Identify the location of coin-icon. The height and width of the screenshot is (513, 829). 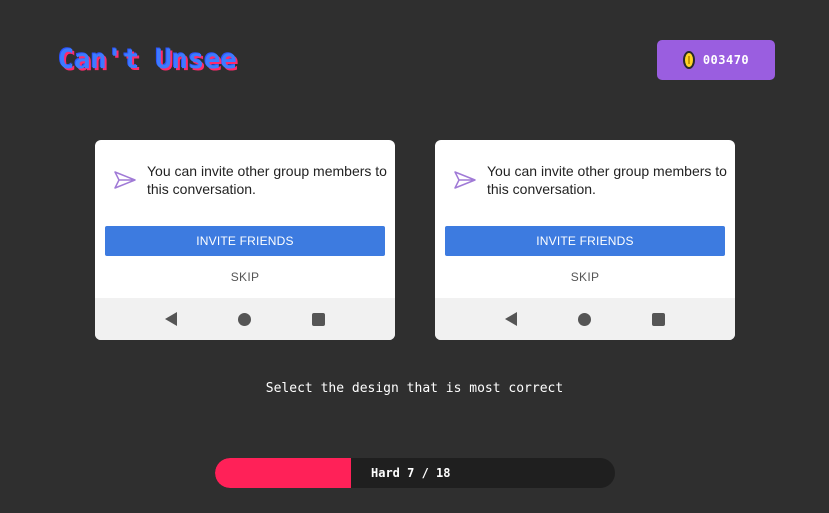
(688, 60).